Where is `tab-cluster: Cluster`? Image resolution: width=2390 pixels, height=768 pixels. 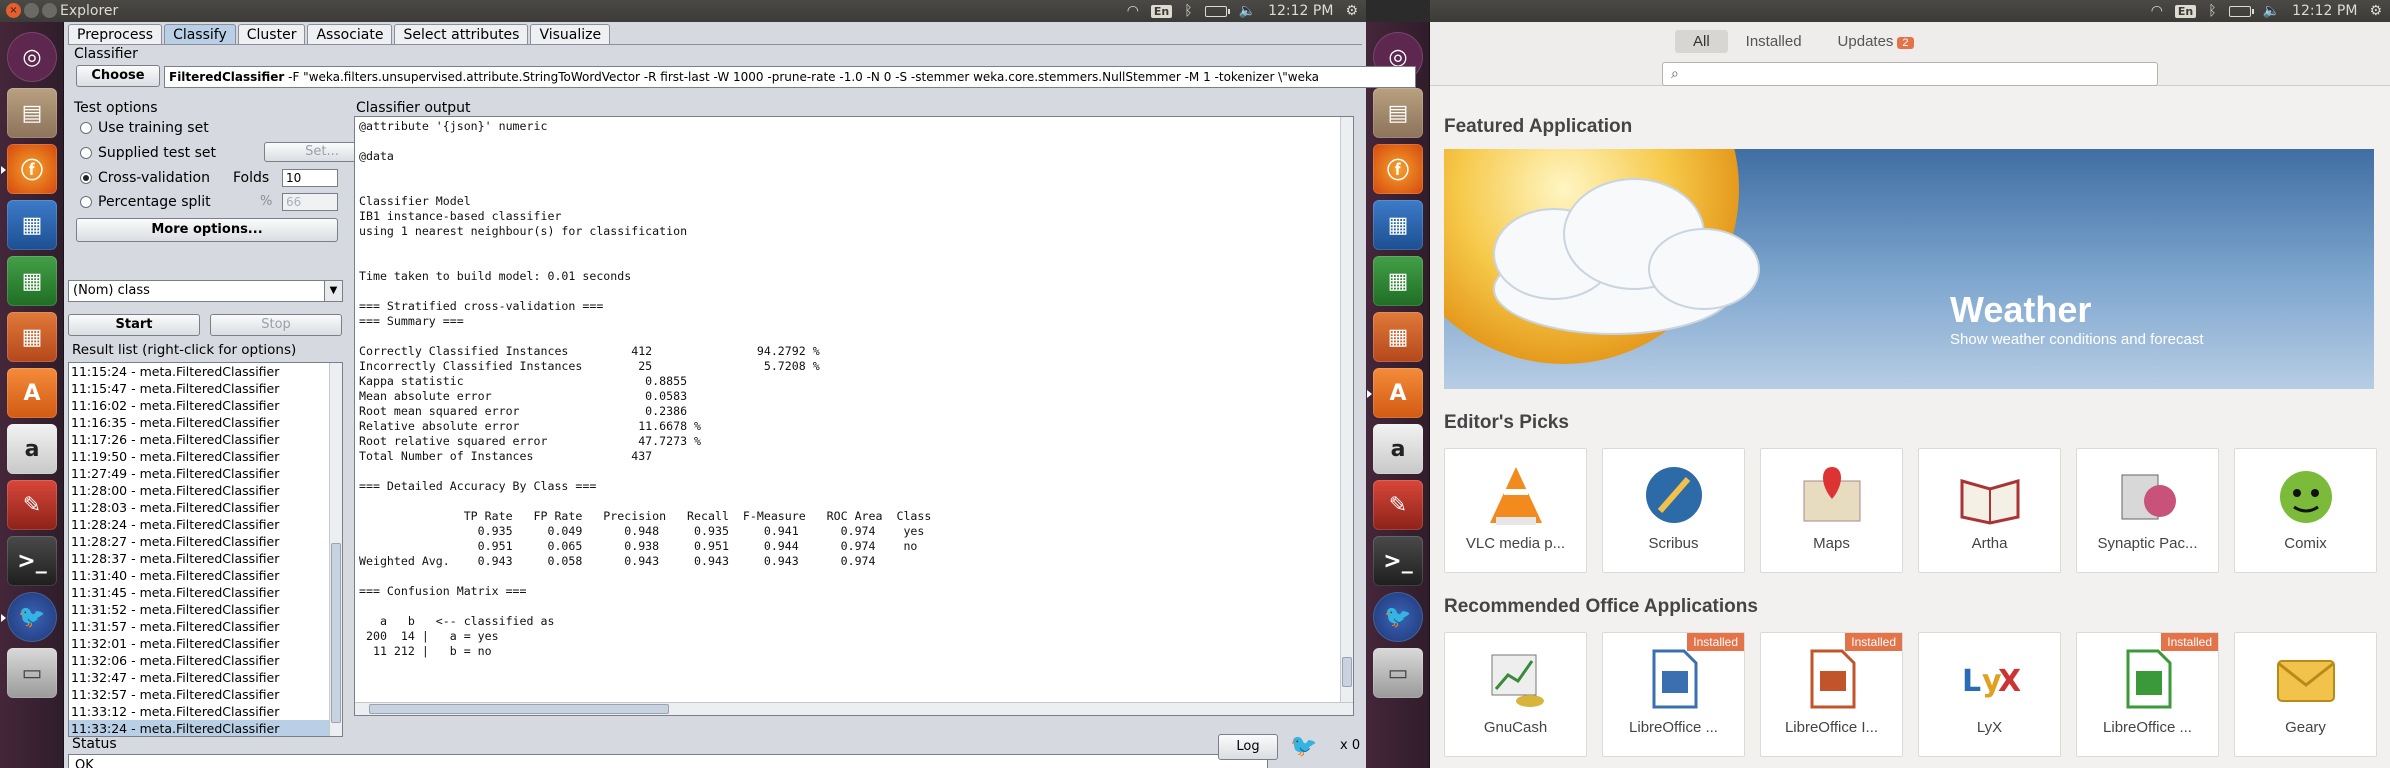 tab-cluster: Cluster is located at coordinates (271, 34).